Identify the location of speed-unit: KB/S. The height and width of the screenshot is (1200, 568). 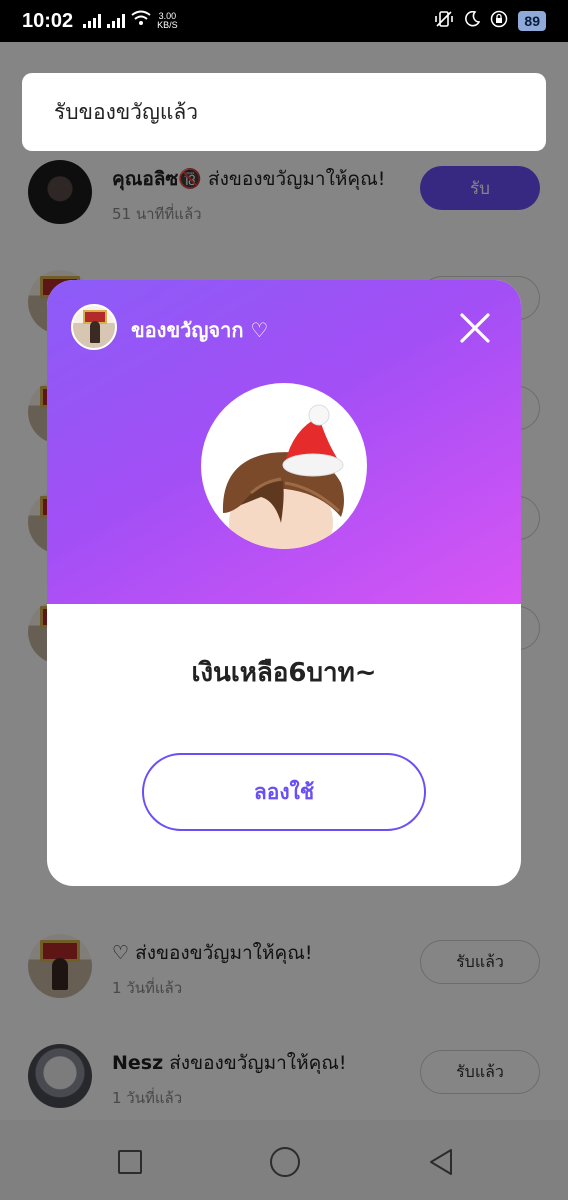
(167, 25).